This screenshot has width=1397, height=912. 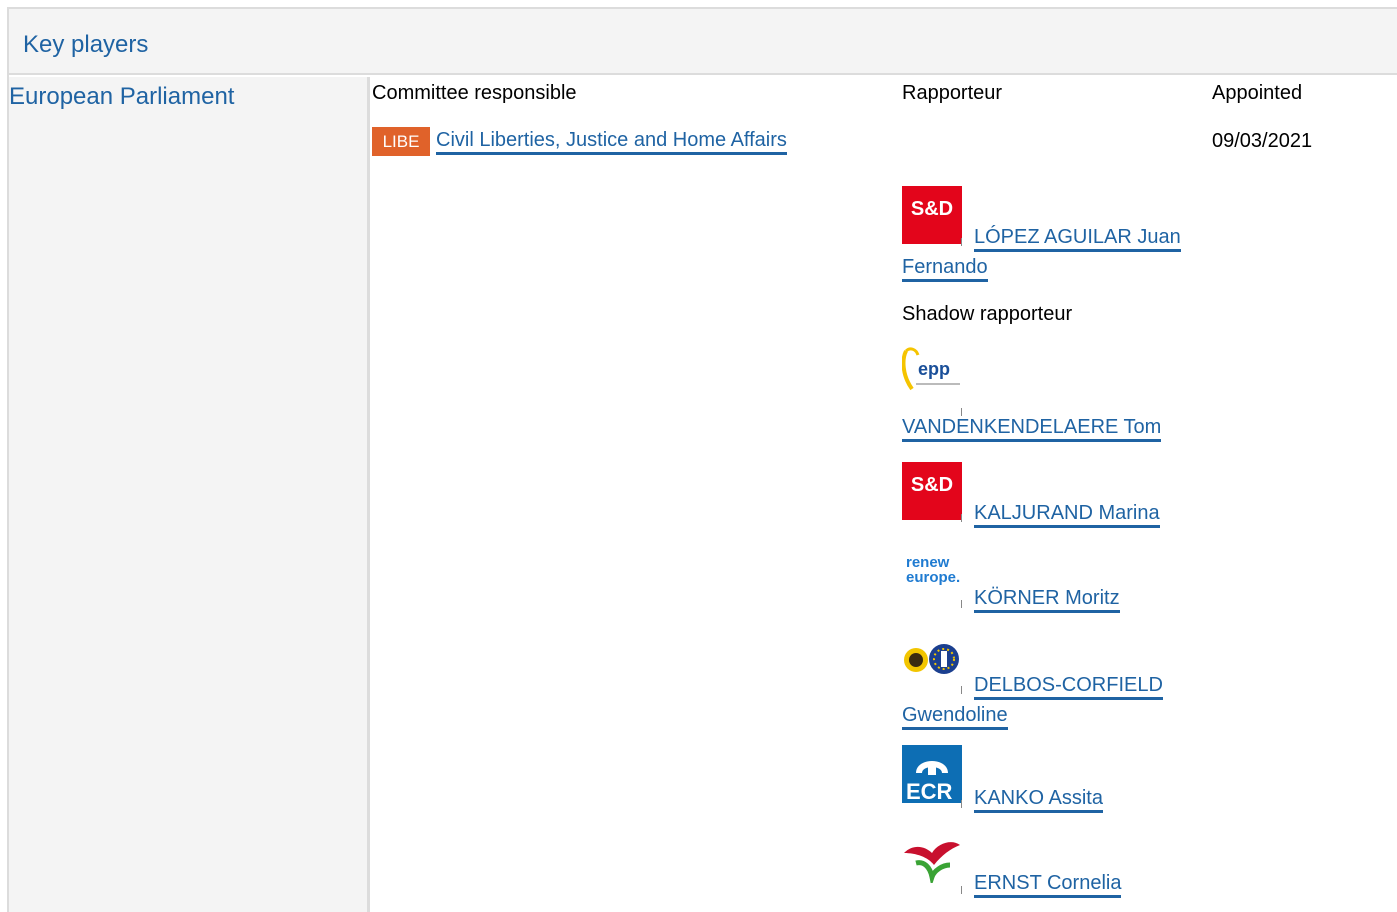 I want to click on section-header: Key players, so click(x=703, y=42).